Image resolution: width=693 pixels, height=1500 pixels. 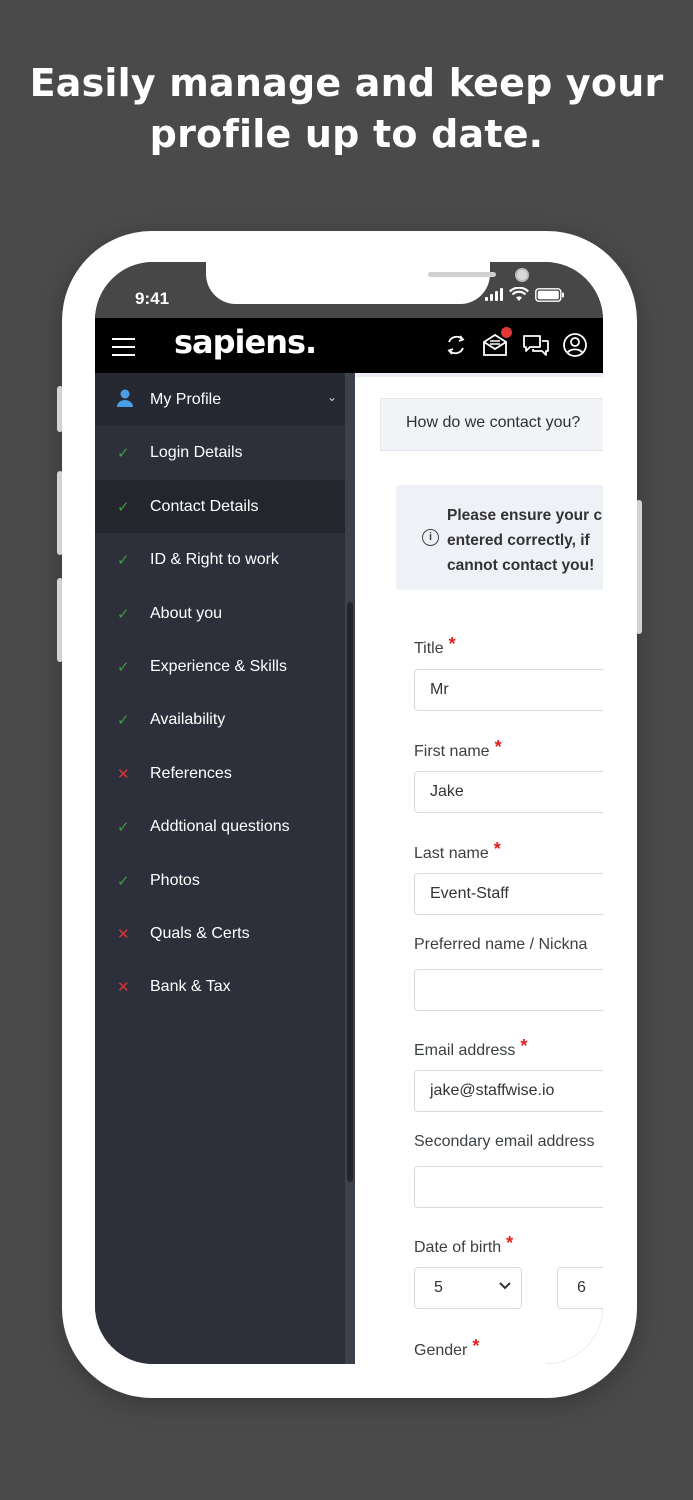 What do you see at coordinates (346, 83) in the screenshot?
I see `headline-line-1: Easily manage and keep your` at bounding box center [346, 83].